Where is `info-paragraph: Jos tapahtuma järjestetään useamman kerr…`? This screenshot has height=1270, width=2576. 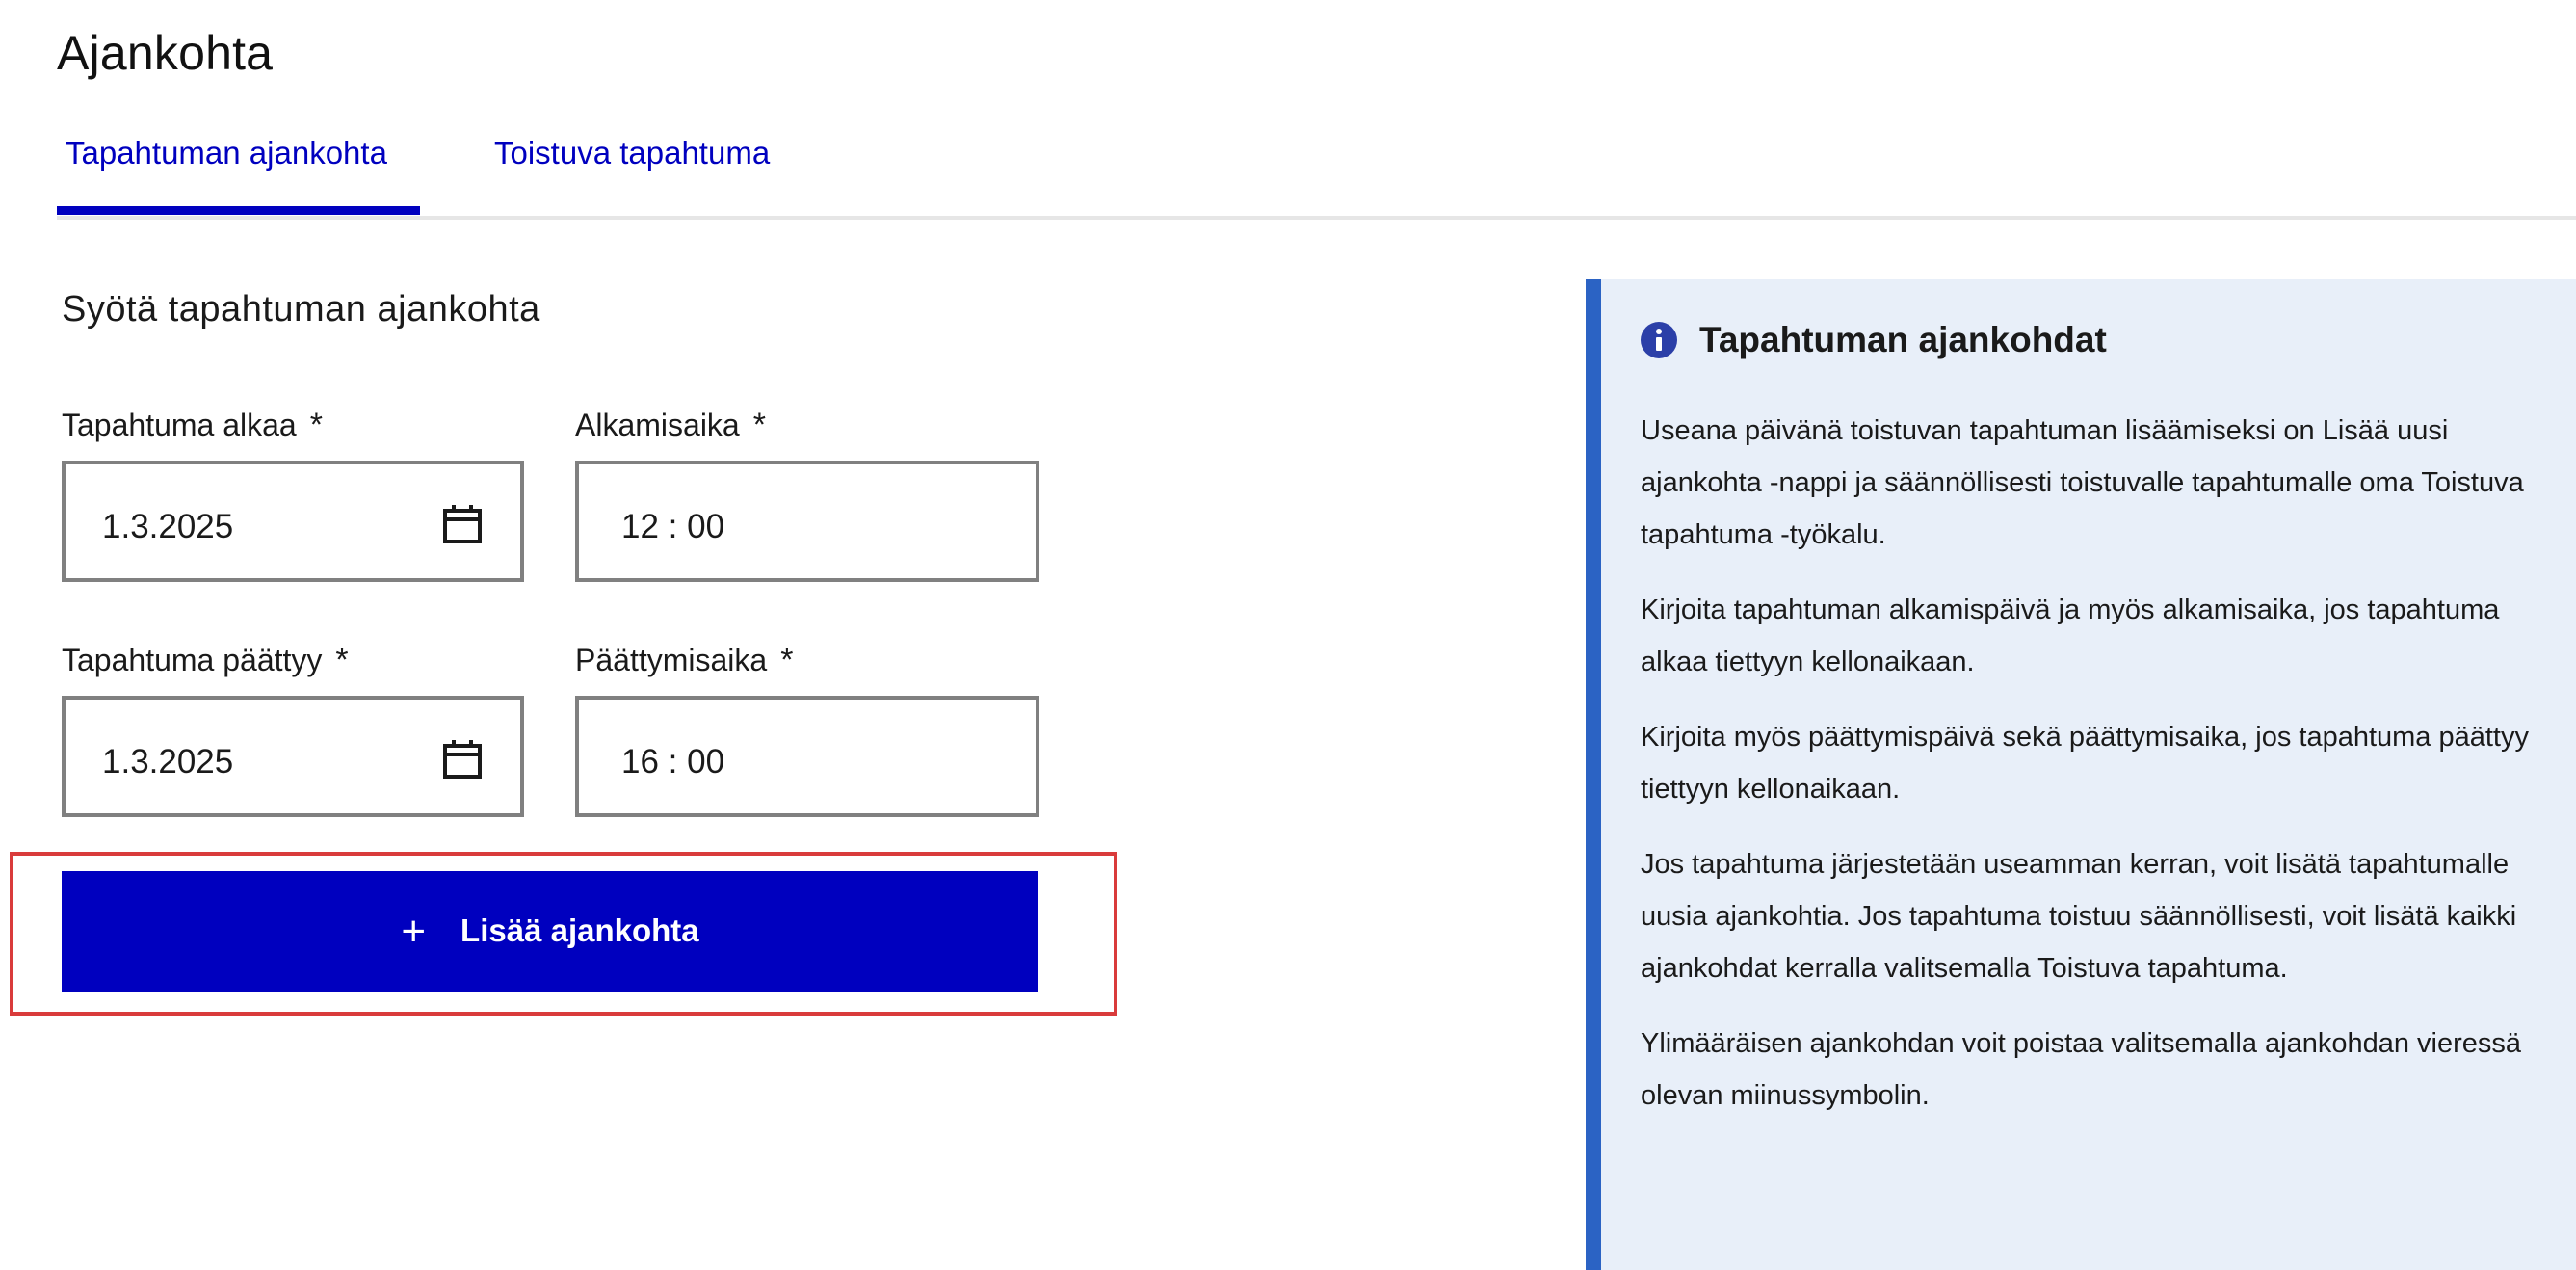 info-paragraph: Jos tapahtuma järjestetään useamman kerr… is located at coordinates (2079, 917).